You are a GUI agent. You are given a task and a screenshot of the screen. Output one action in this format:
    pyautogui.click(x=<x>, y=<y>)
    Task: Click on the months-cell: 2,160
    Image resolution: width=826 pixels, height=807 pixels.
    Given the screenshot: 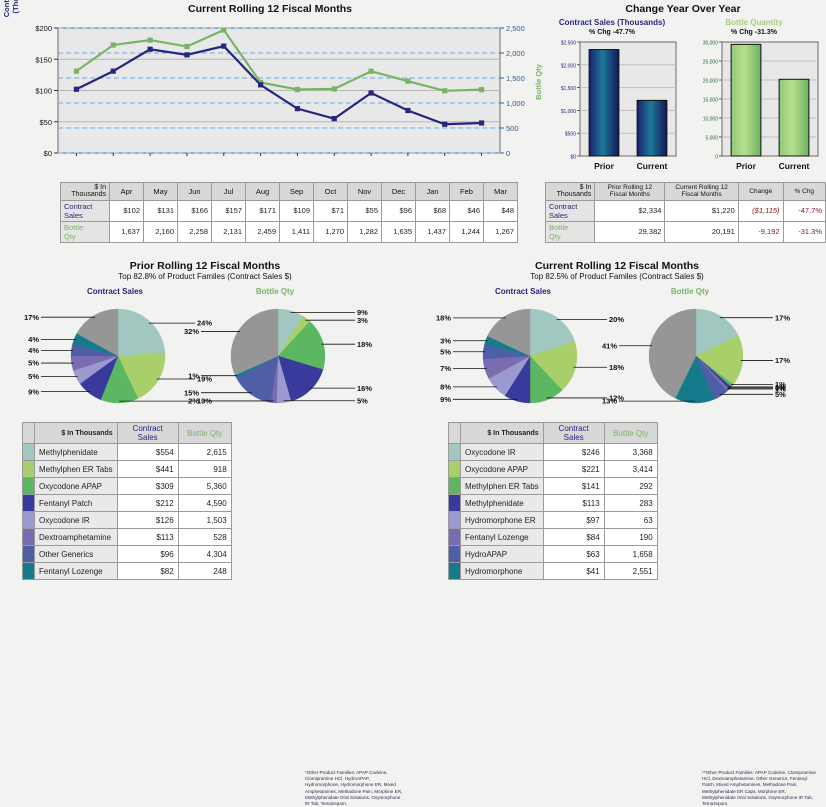 What is the action you would take?
    pyautogui.click(x=160, y=231)
    